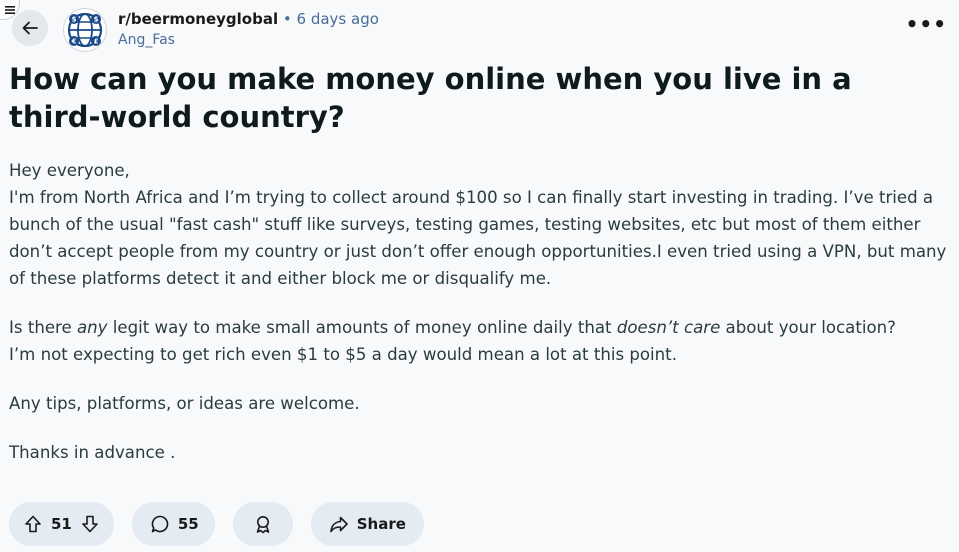 This screenshot has height=552, width=959. I want to click on award-icon, so click(263, 525).